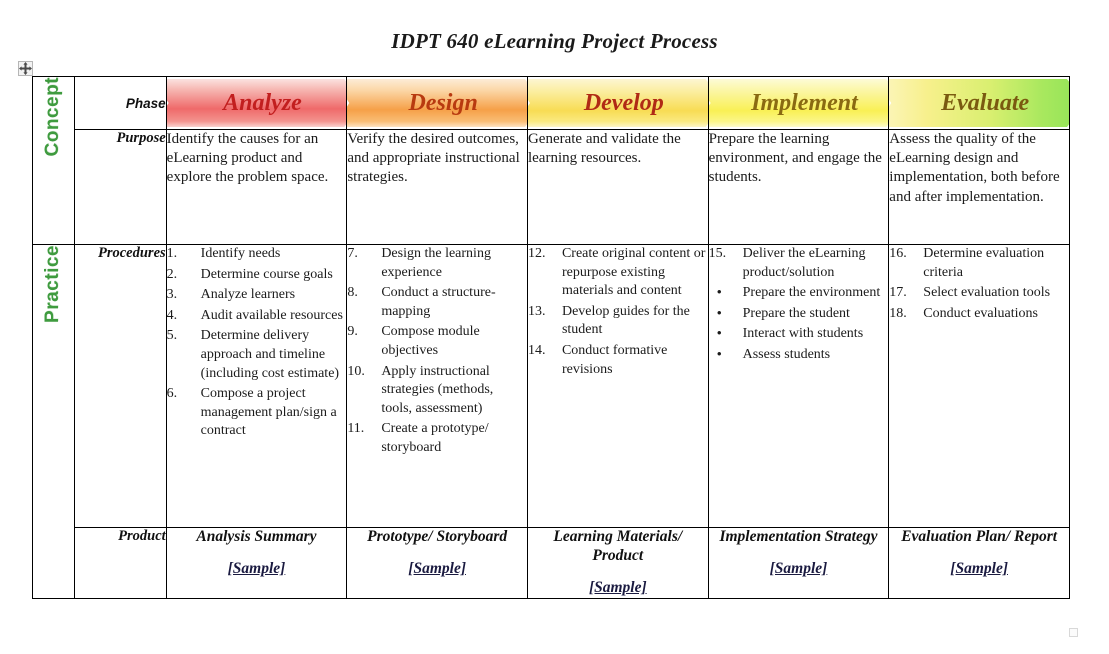 This screenshot has width=1109, height=654. What do you see at coordinates (443, 102) in the screenshot?
I see `phase-name-design: Design` at bounding box center [443, 102].